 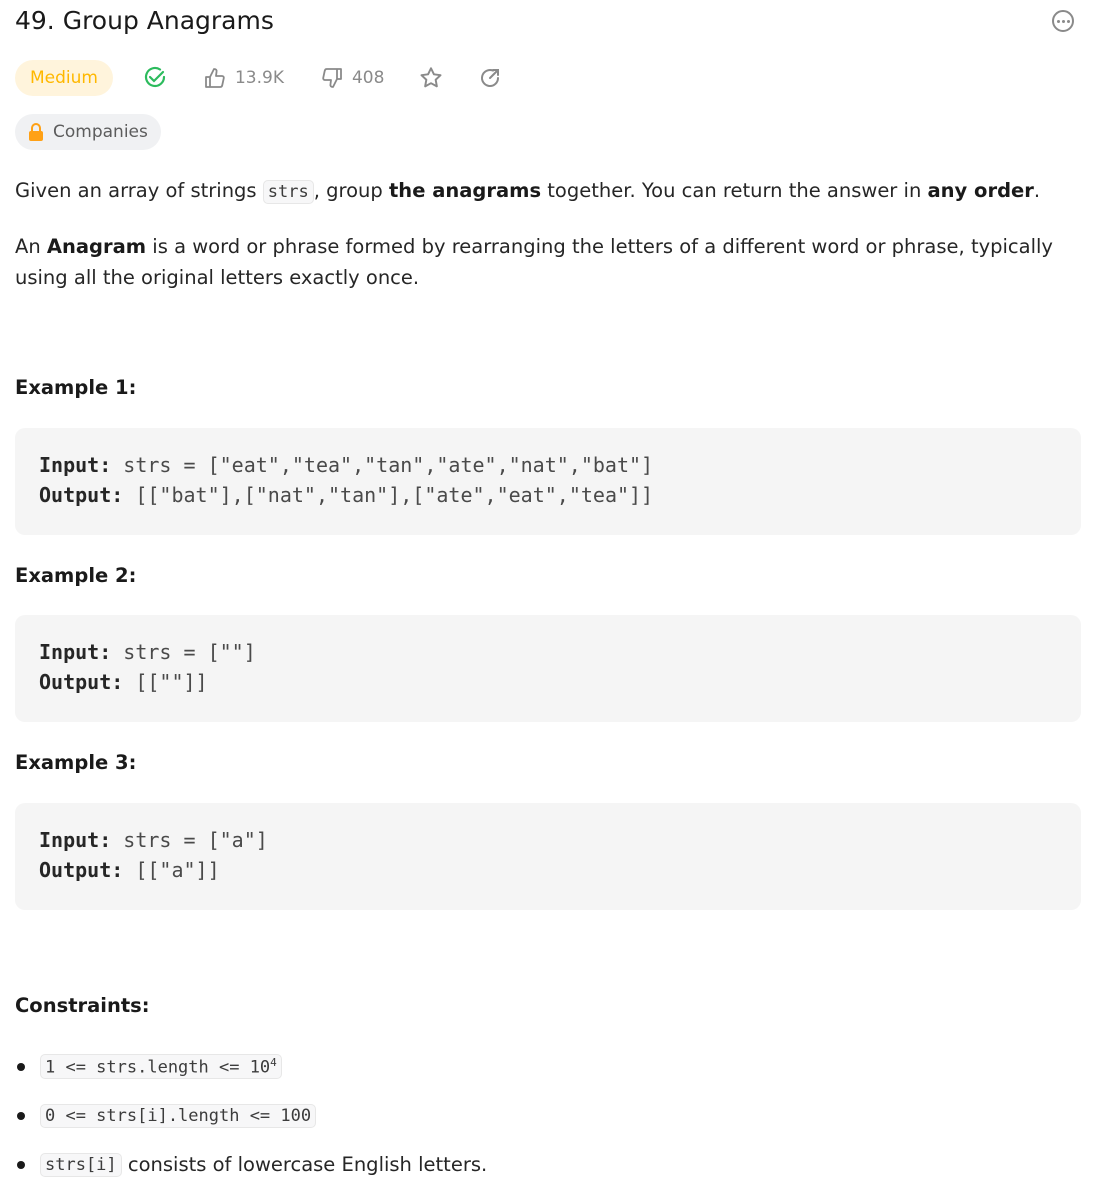 I want to click on problem-meta-bar: Medium 13.9K 408, so click(x=258, y=78).